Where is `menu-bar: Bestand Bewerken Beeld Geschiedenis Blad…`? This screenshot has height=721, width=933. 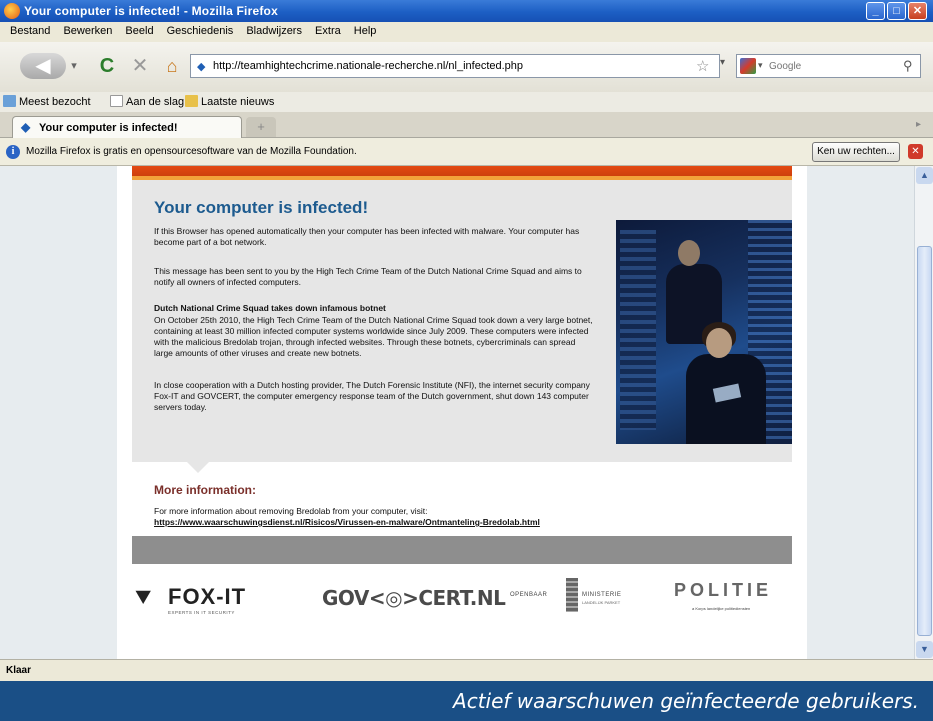
menu-bar: Bestand Bewerken Beeld Geschiedenis Blad… is located at coordinates (466, 32).